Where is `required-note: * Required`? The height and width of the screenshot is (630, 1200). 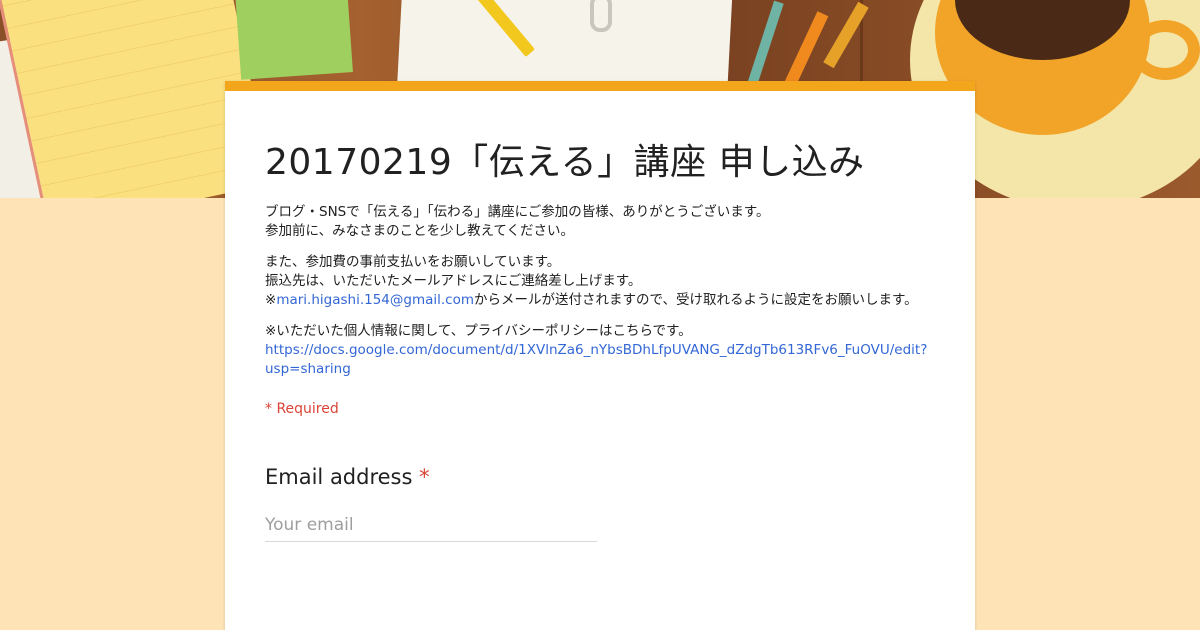 required-note: * Required is located at coordinates (302, 409).